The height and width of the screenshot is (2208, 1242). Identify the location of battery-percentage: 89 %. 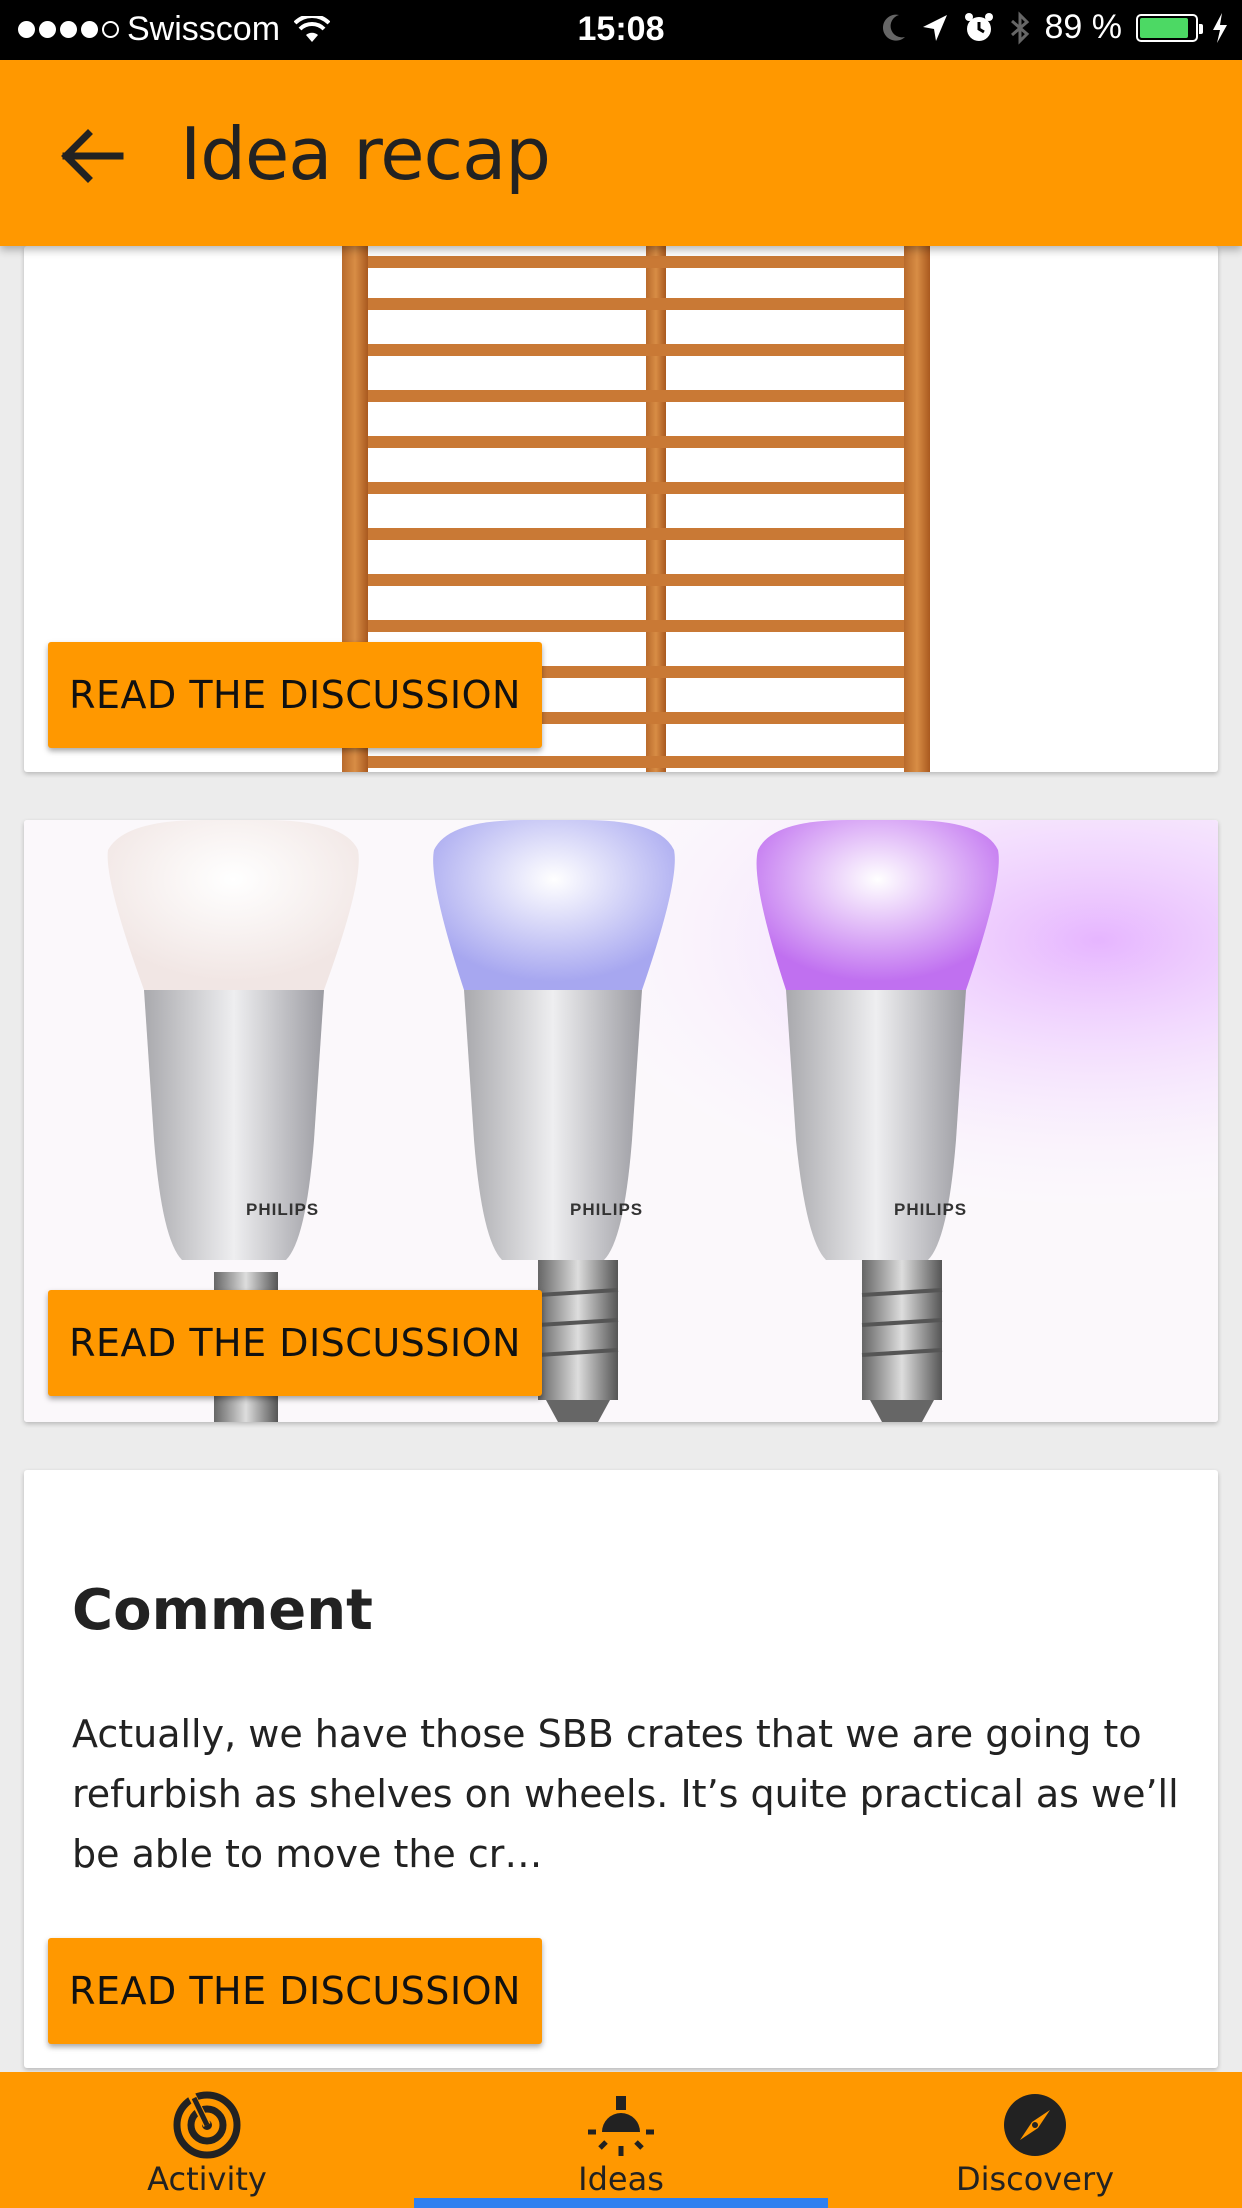
(1083, 27).